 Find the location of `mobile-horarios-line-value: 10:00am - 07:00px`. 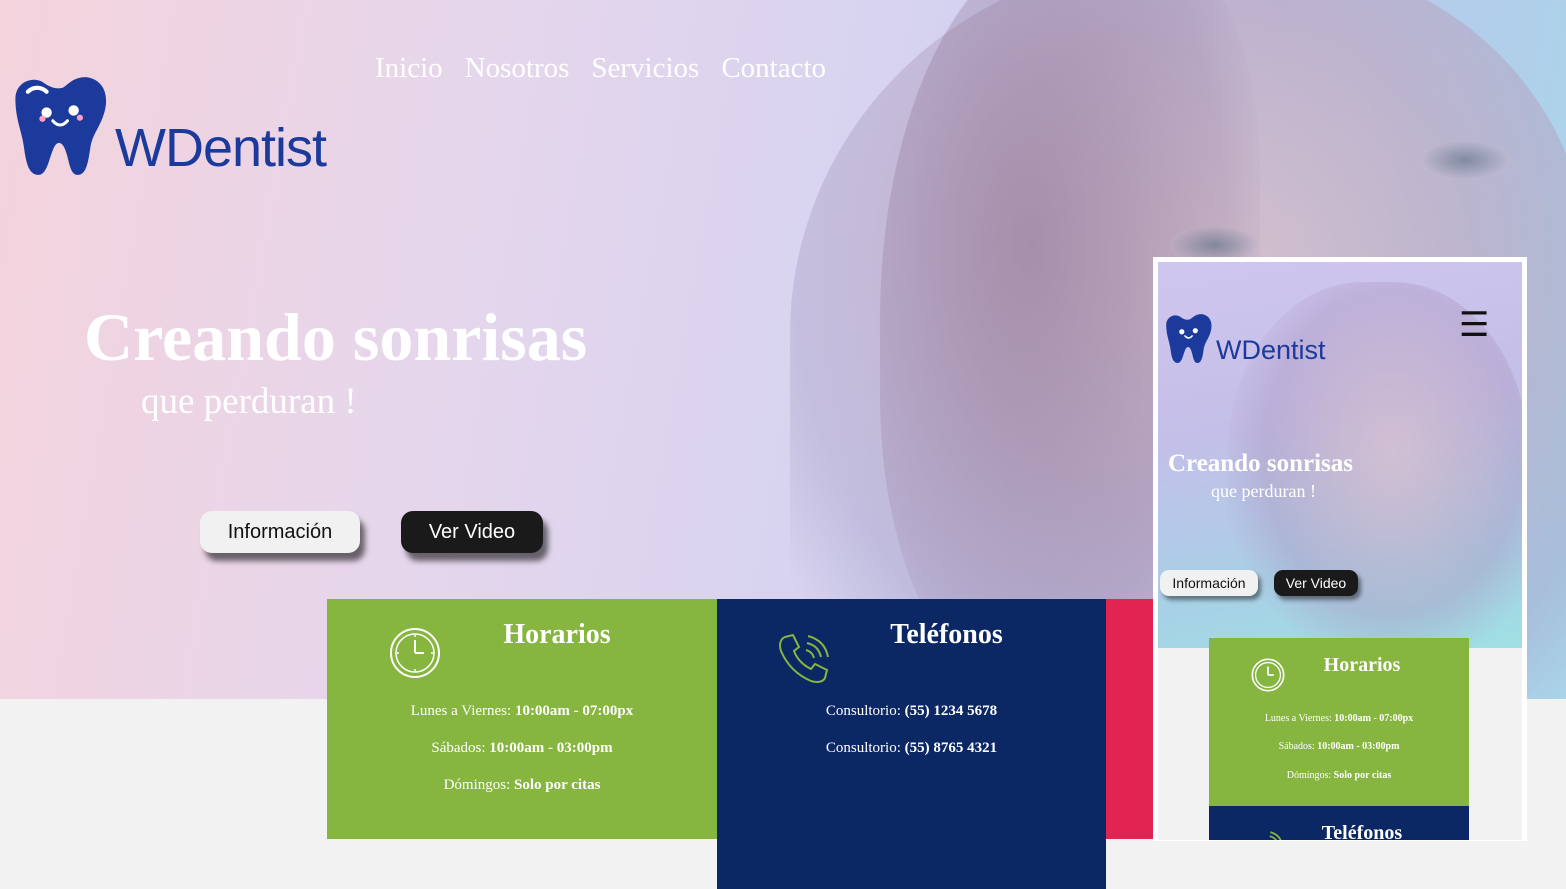

mobile-horarios-line-value: 10:00am - 07:00px is located at coordinates (1374, 718).